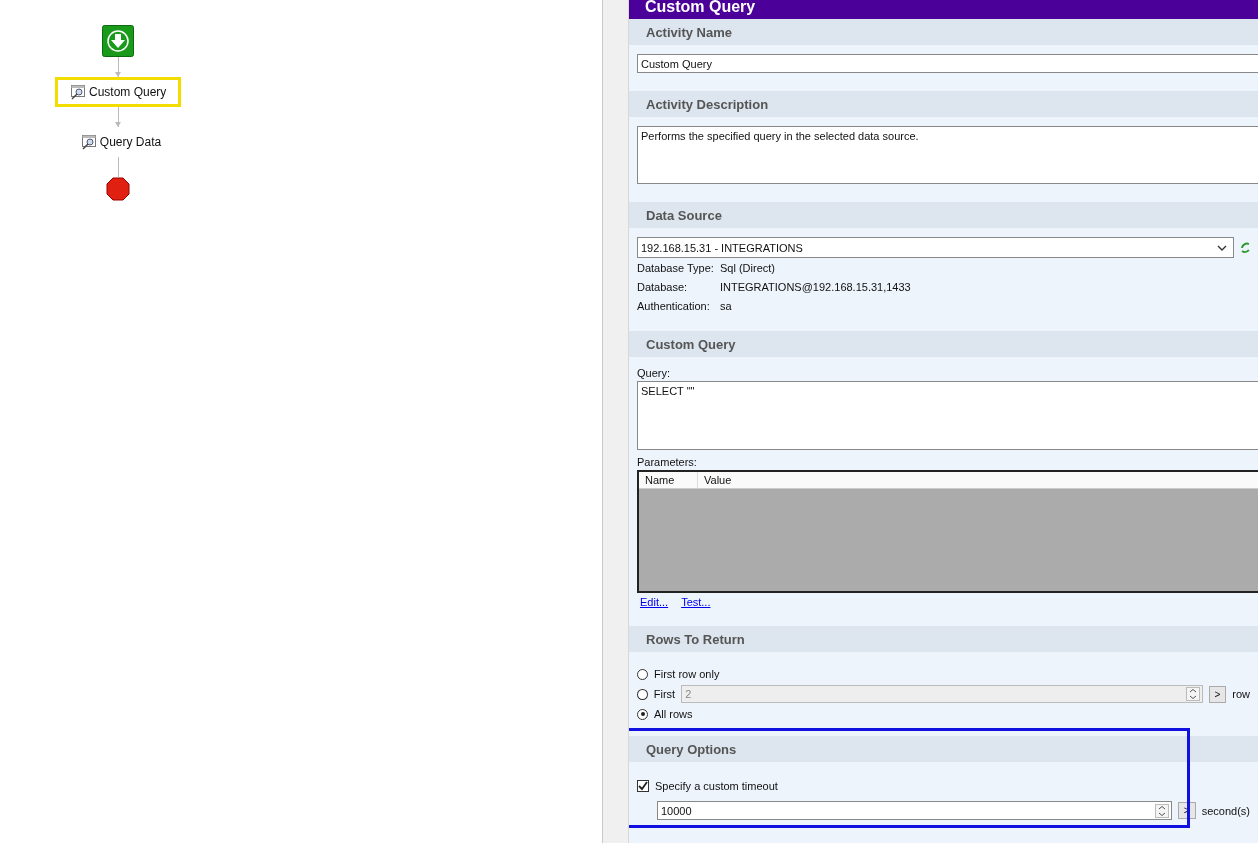 Image resolution: width=1258 pixels, height=843 pixels. Describe the element at coordinates (726, 305) in the screenshot. I see `detail-value: sa` at that location.